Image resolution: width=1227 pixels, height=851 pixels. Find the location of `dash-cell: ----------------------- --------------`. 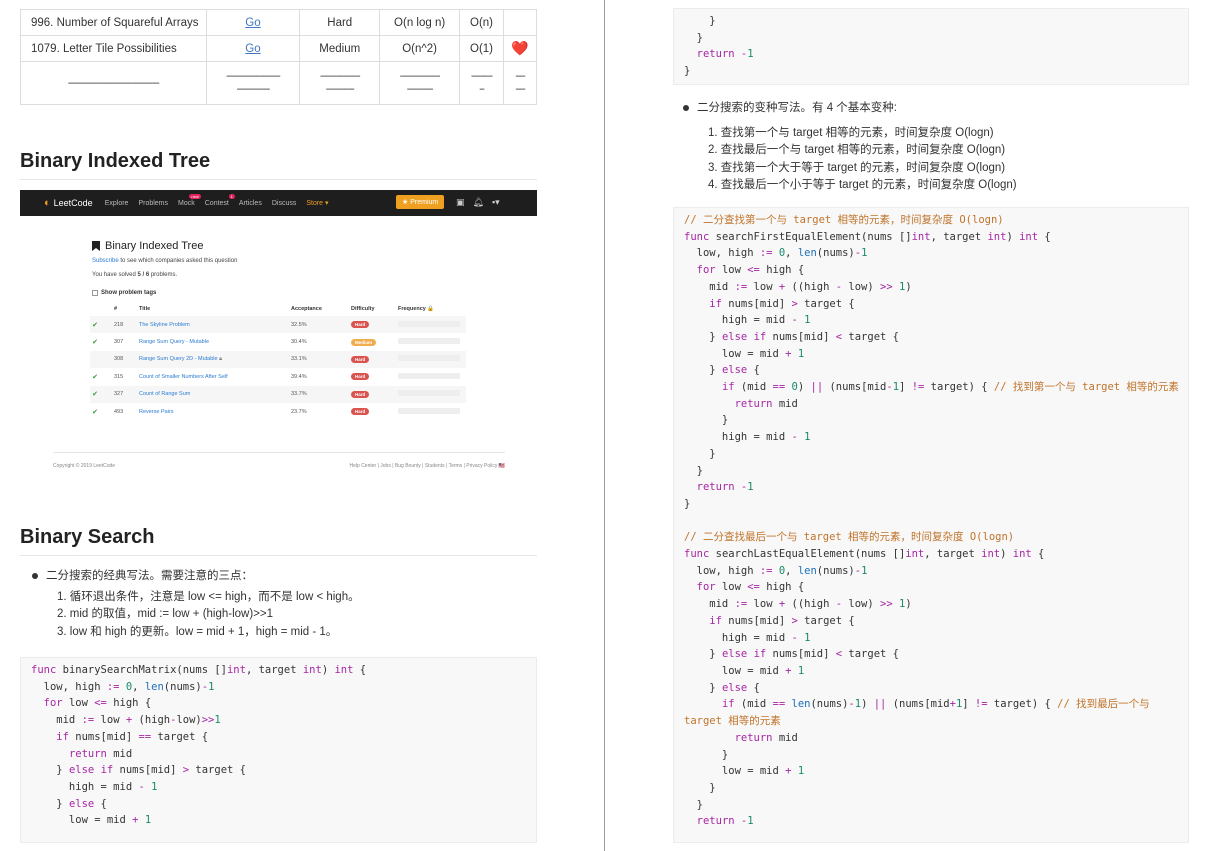

dash-cell: ----------------------- -------------- is located at coordinates (253, 83).